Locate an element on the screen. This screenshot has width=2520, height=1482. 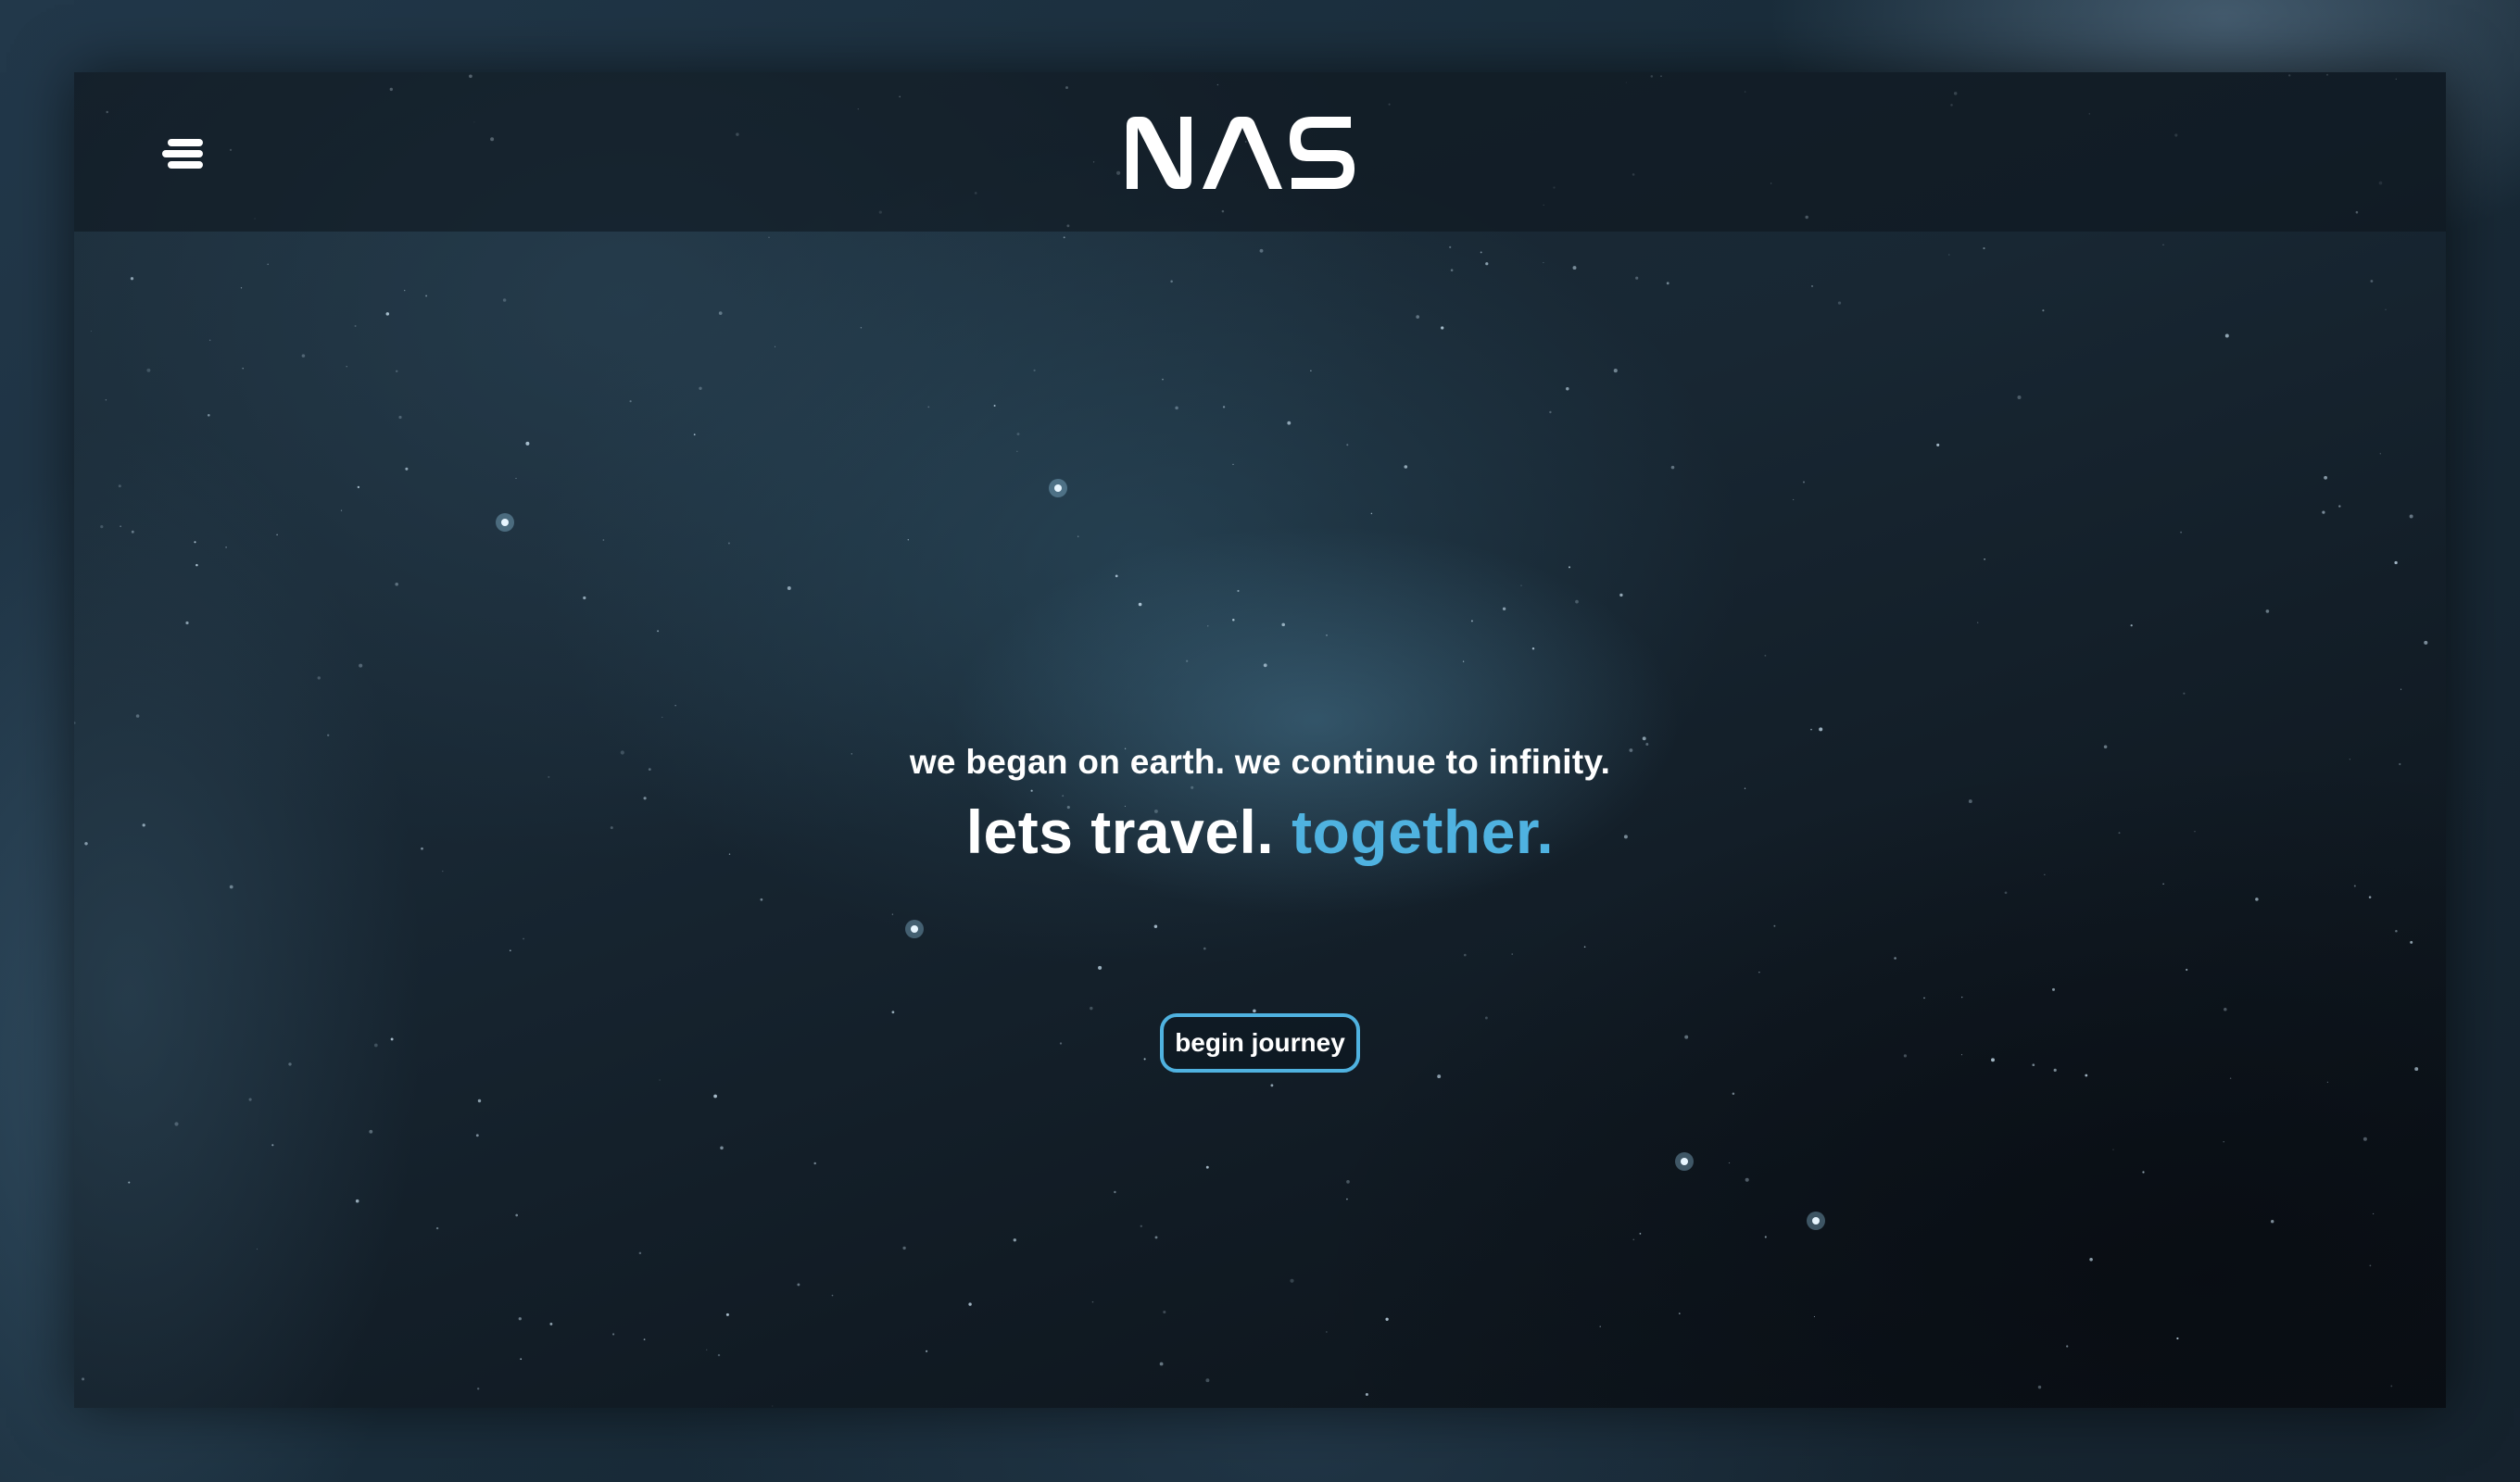
begin-journey-button: begin journey is located at coordinates (1260, 1043).